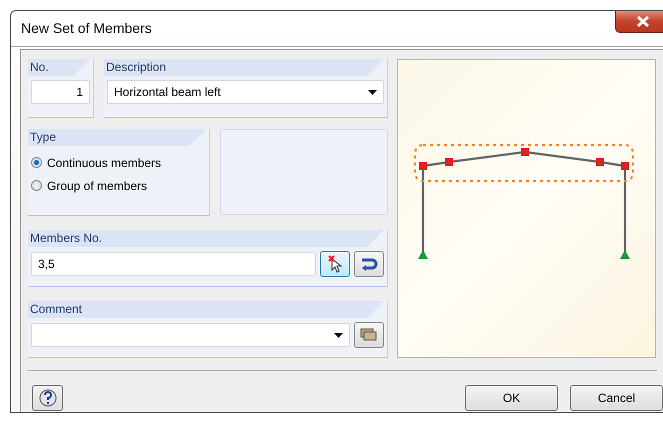 The height and width of the screenshot is (423, 663). What do you see at coordinates (60, 67) in the screenshot?
I see `number-label: No.` at bounding box center [60, 67].